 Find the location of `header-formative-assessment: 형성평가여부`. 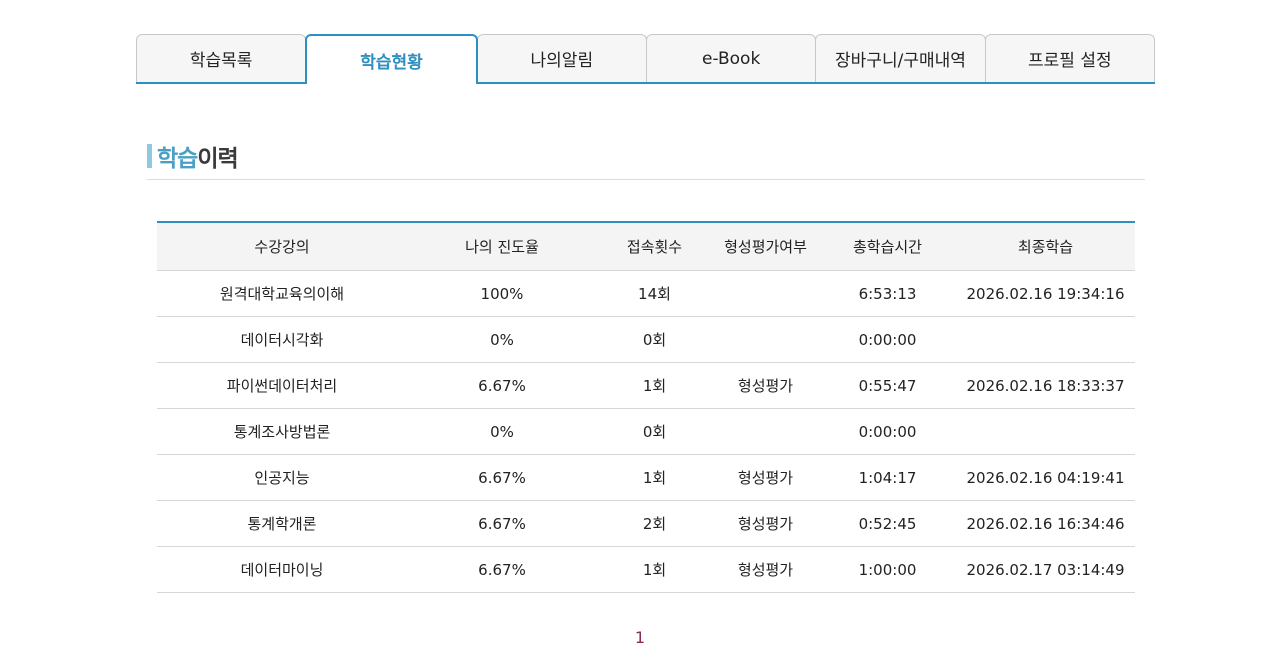

header-formative-assessment: 형성평가여부 is located at coordinates (765, 246).